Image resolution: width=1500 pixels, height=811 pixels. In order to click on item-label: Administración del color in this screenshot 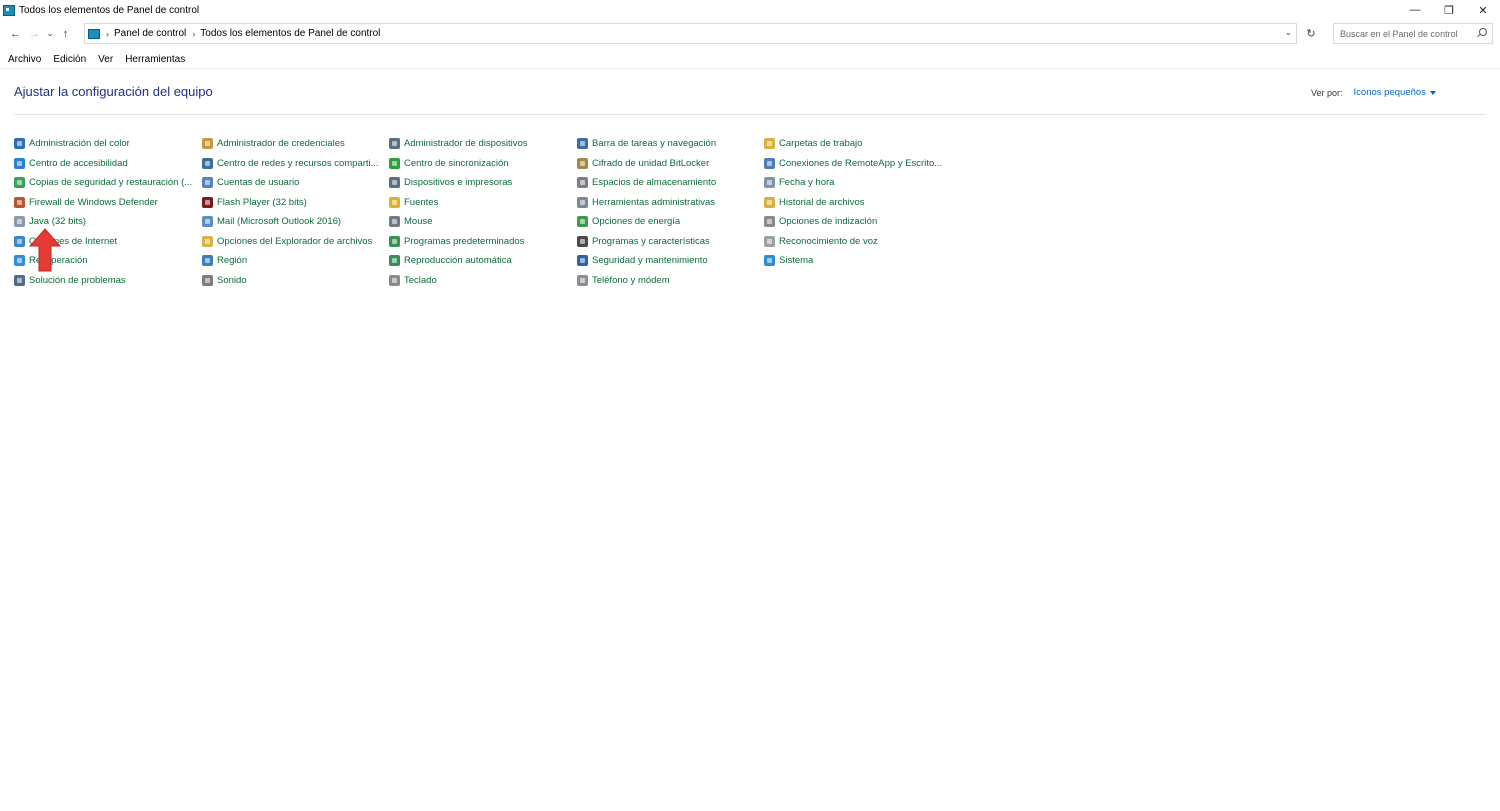, I will do `click(79, 143)`.